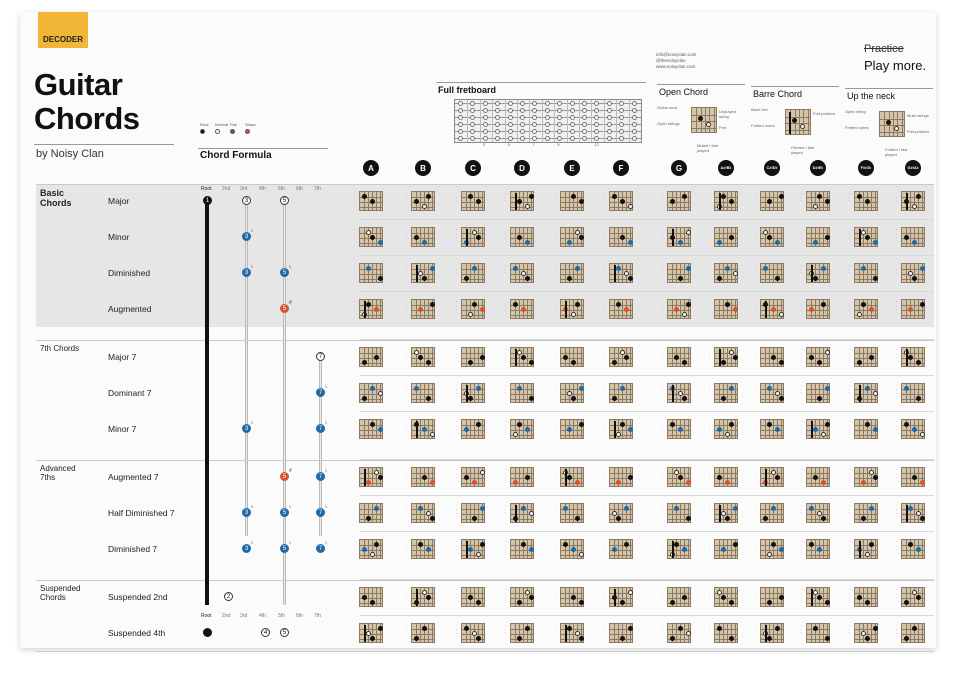 The width and height of the screenshot is (960, 673). I want to click on chord-type-label: Augmented, so click(130, 309).